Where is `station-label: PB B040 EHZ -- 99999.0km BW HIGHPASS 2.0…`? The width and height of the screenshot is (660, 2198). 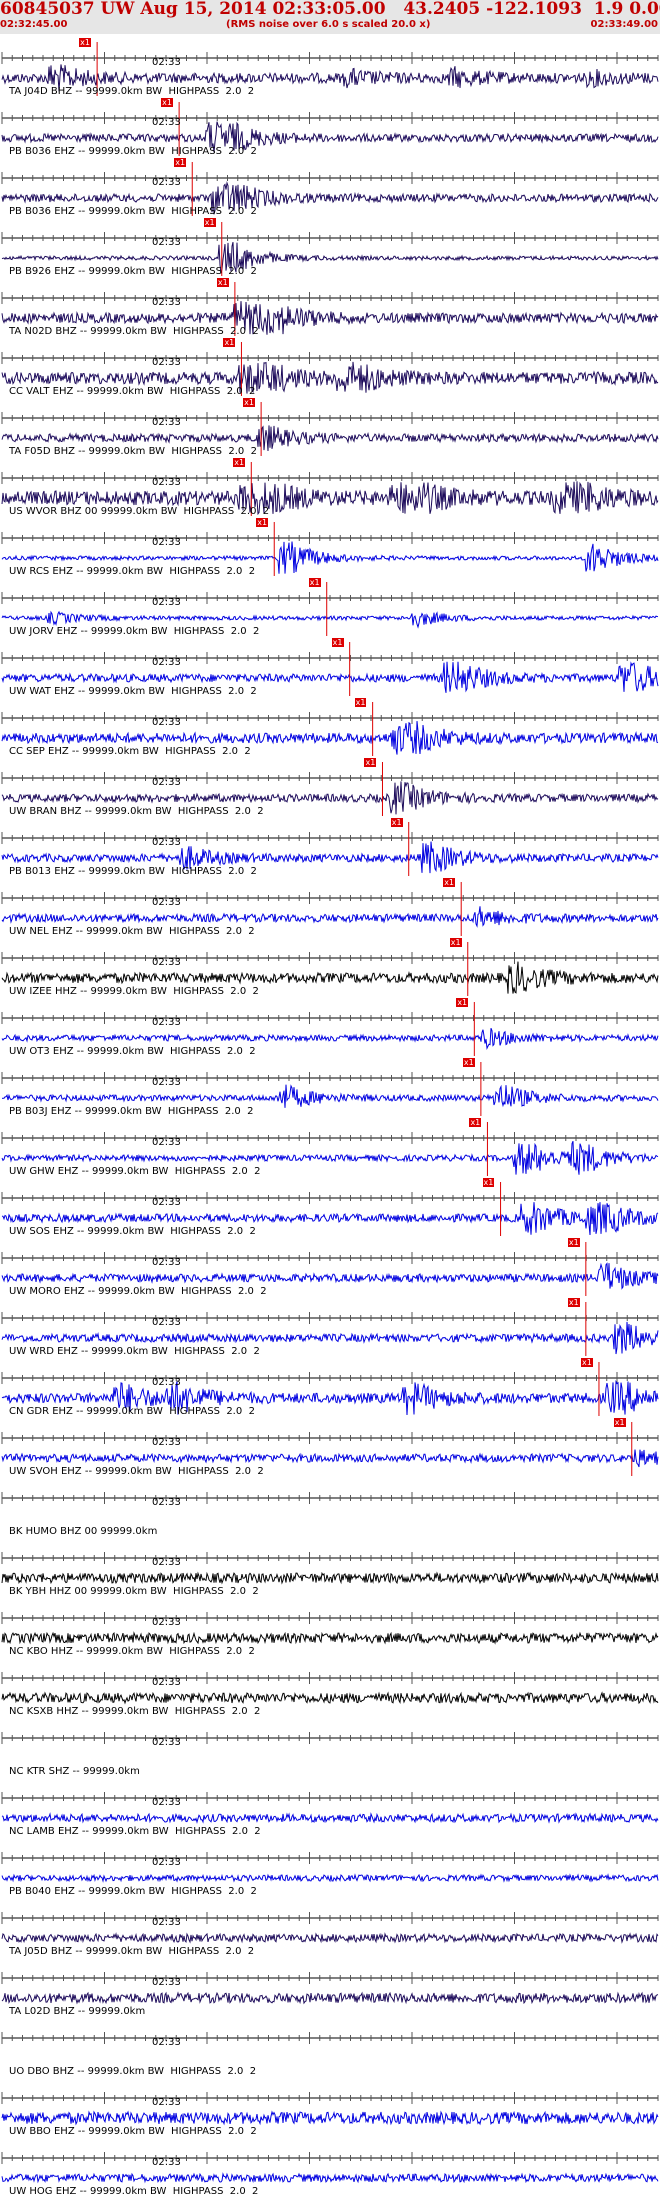 station-label: PB B040 EHZ -- 99999.0km BW HIGHPASS 2.0… is located at coordinates (133, 1891).